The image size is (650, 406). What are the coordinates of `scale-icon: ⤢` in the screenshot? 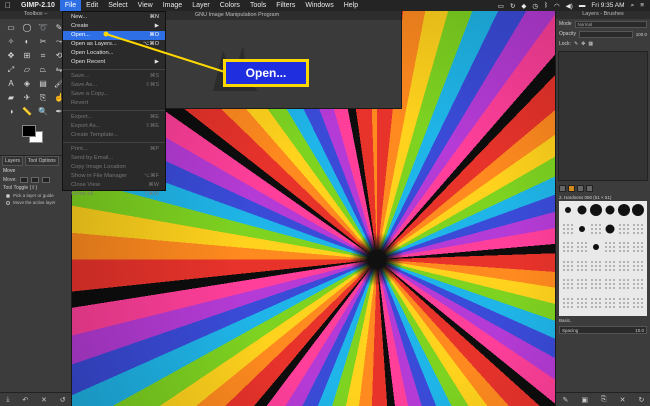 It's located at (11, 70).